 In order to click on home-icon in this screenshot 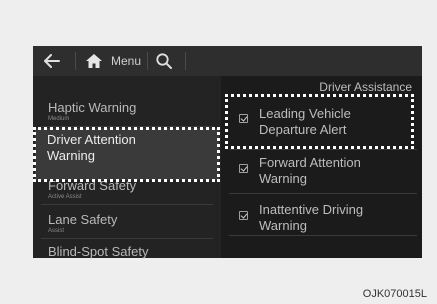, I will do `click(94, 61)`.